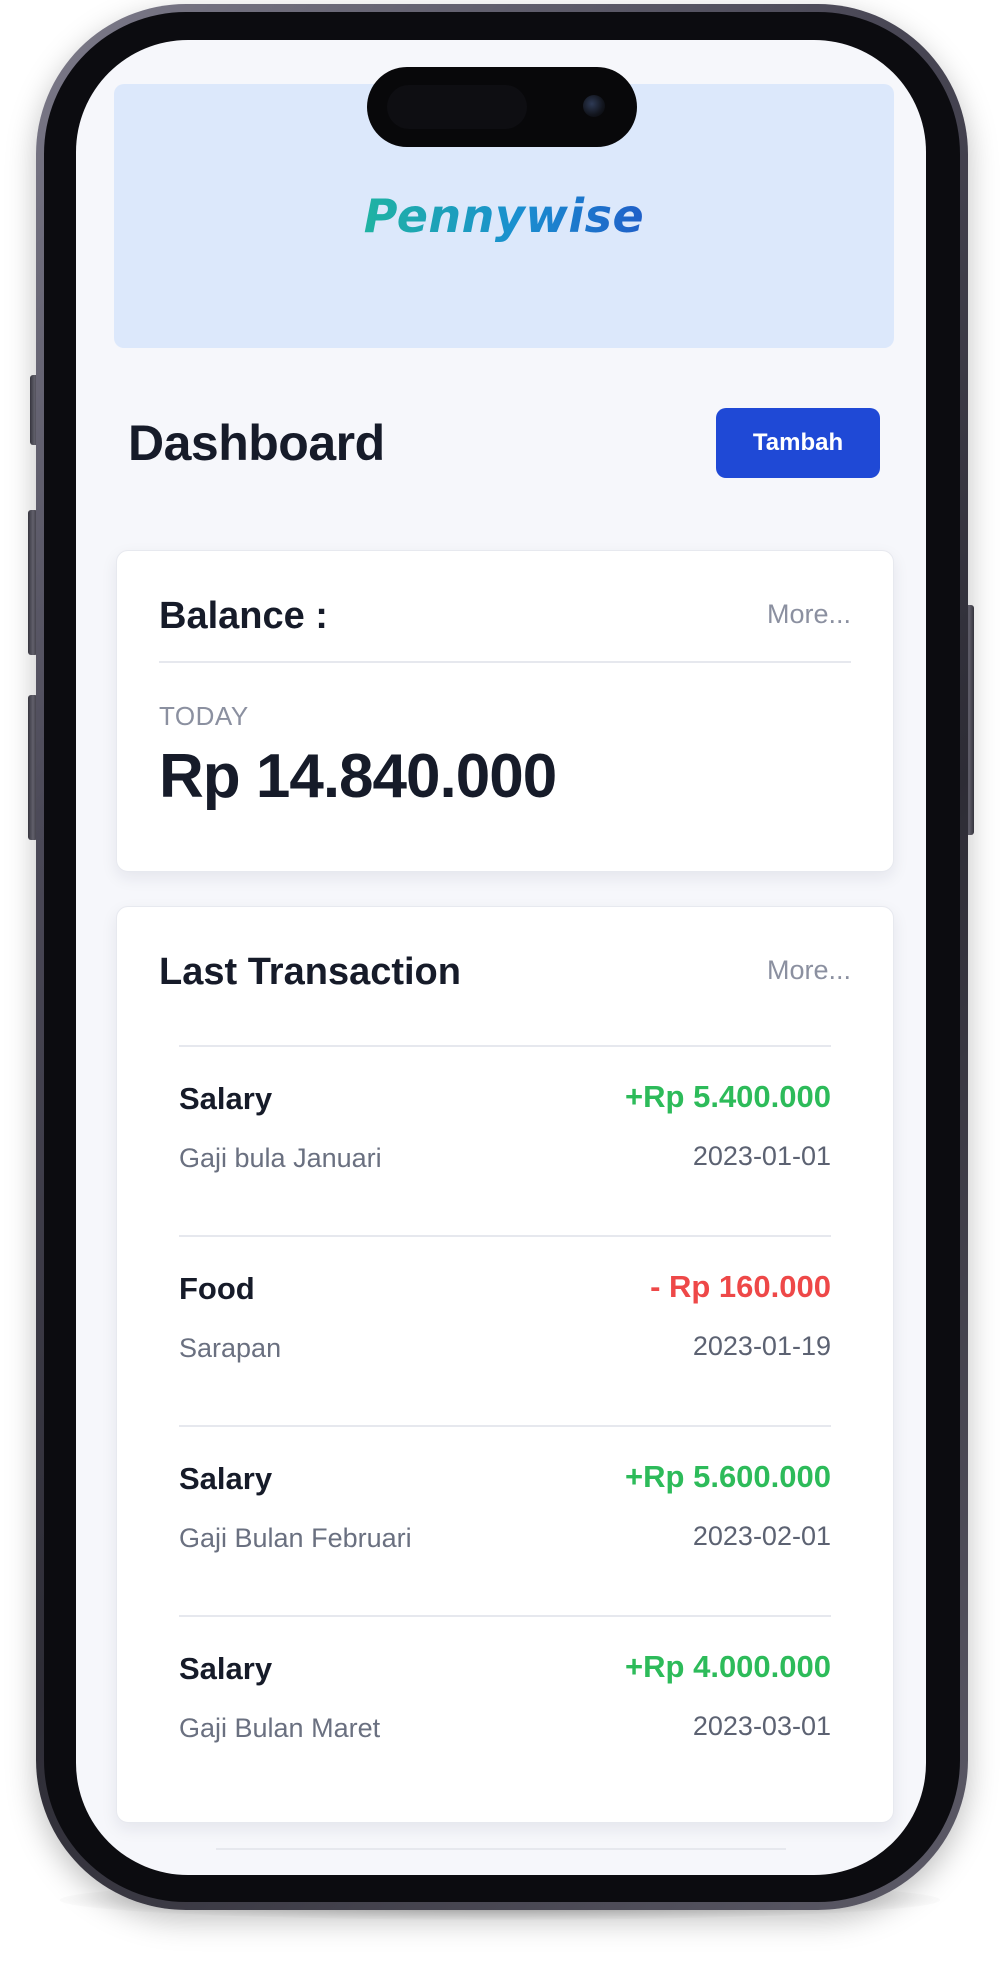 The height and width of the screenshot is (1974, 1001). Describe the element at coordinates (310, 972) in the screenshot. I see `transactions-title: Last Transaction` at that location.